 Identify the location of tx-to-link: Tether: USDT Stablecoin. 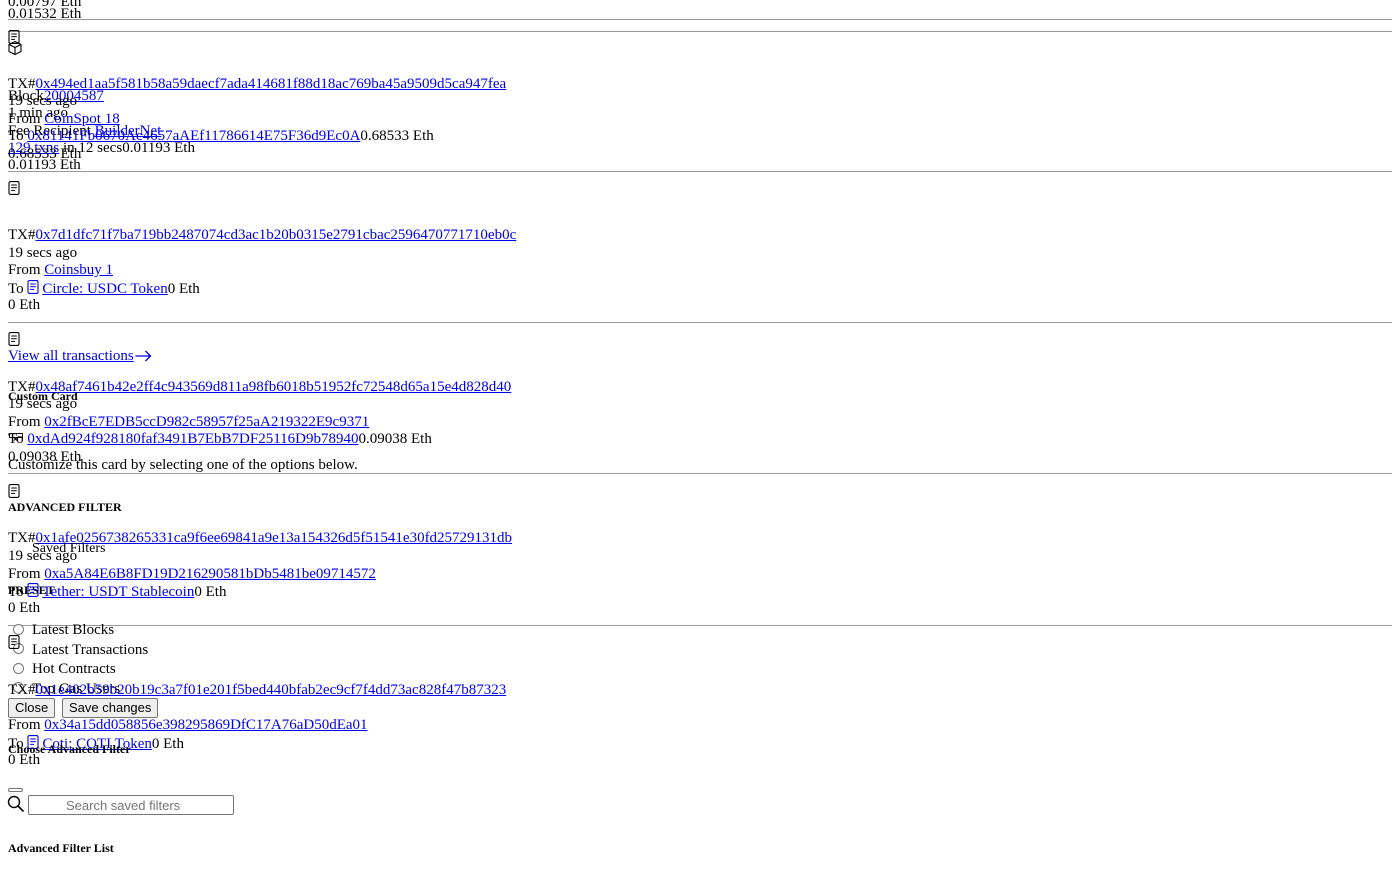
(118, 592).